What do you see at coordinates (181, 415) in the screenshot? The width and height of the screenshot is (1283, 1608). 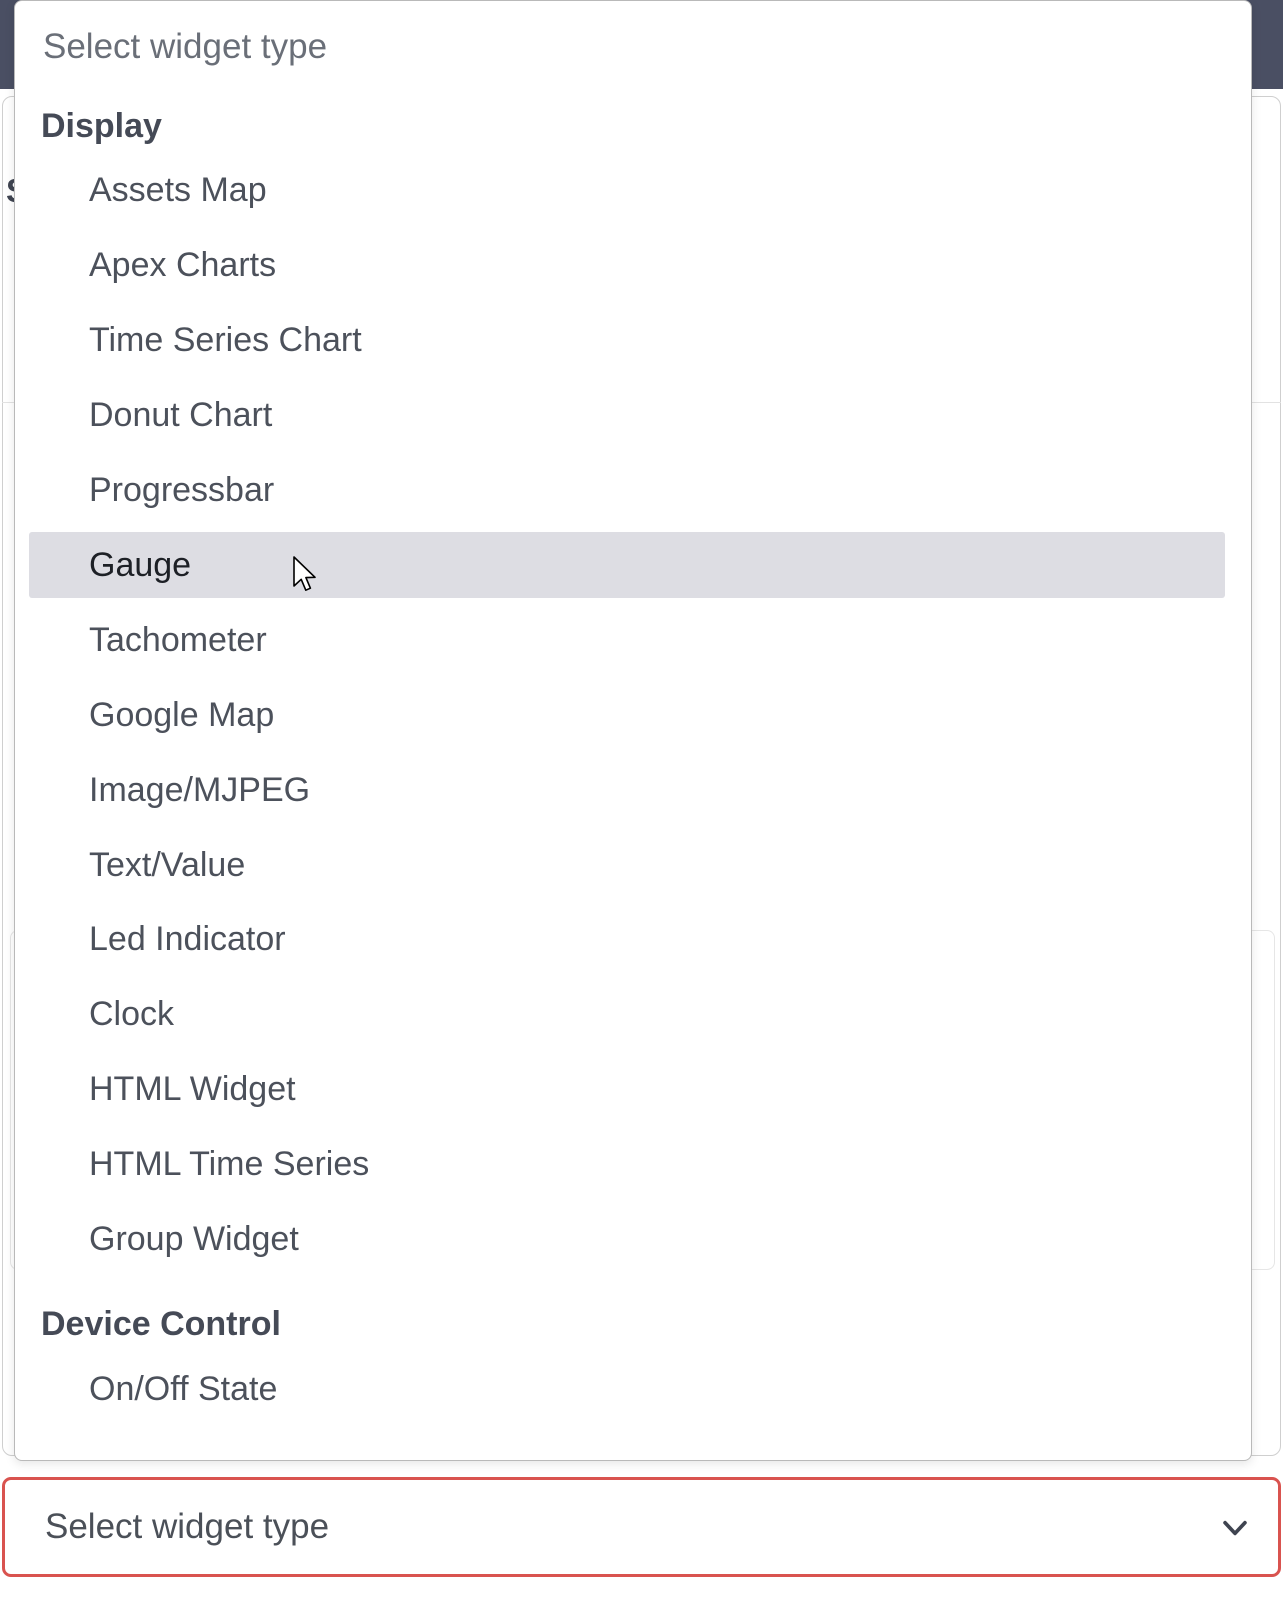 I see `dropdown-option-label: Donut Chart` at bounding box center [181, 415].